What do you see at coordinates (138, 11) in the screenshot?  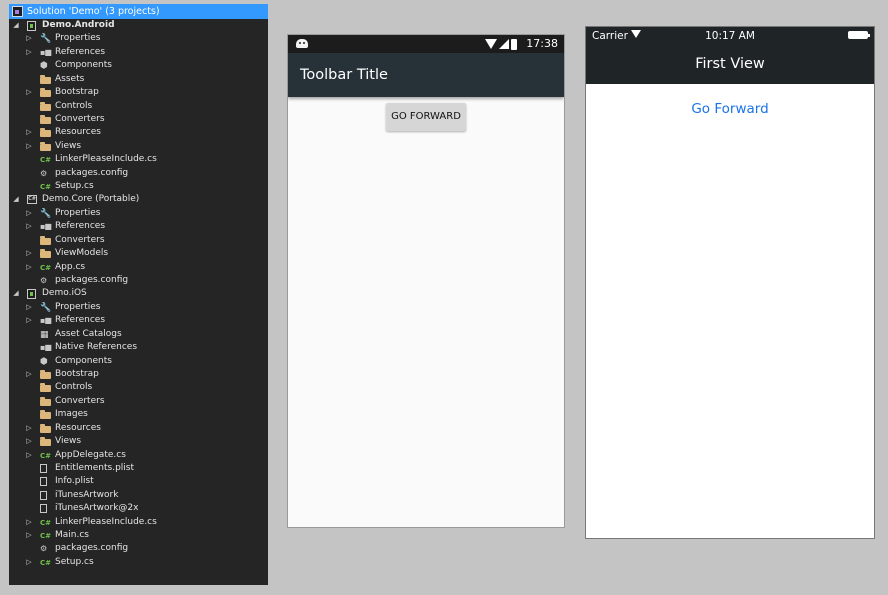 I see `solution-root-item: Solution 'Demo' (3 projects)` at bounding box center [138, 11].